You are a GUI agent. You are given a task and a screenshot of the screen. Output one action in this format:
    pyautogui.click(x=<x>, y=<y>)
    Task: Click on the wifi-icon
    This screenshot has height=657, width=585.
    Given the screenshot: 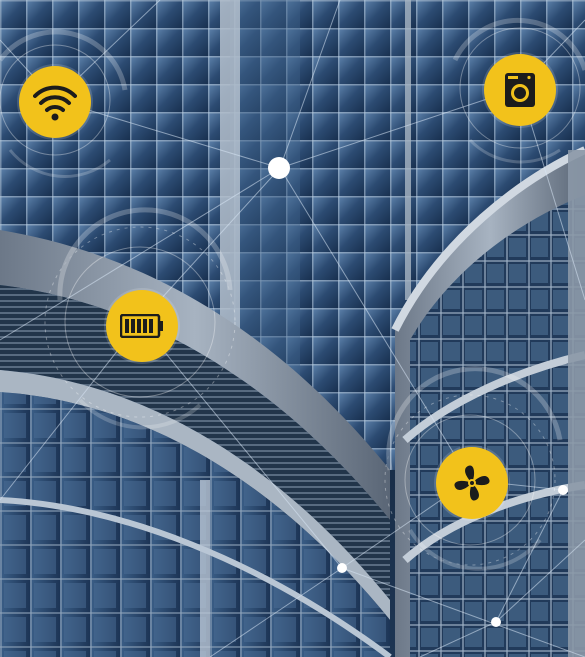 What is the action you would take?
    pyautogui.click(x=55, y=103)
    